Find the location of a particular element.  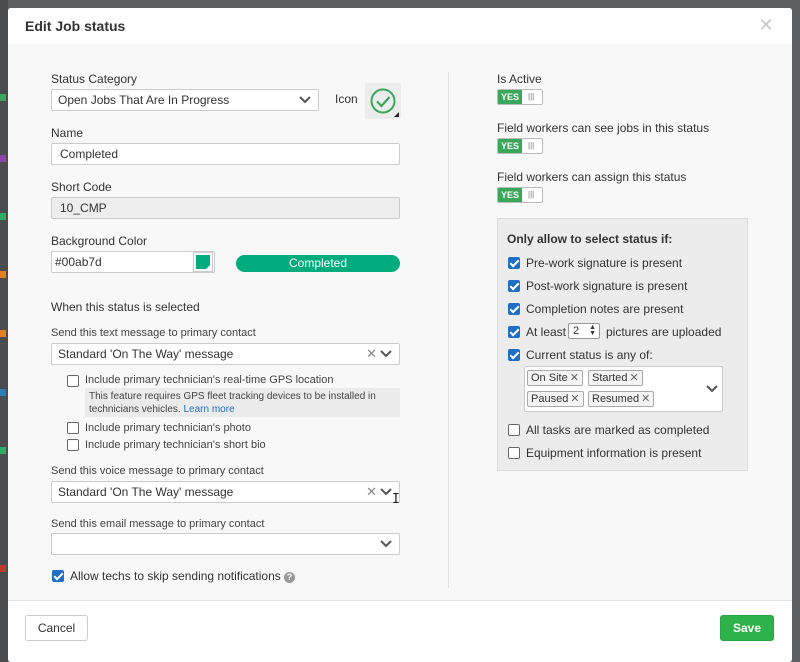

learn-more-link: Learn more is located at coordinates (209, 409).